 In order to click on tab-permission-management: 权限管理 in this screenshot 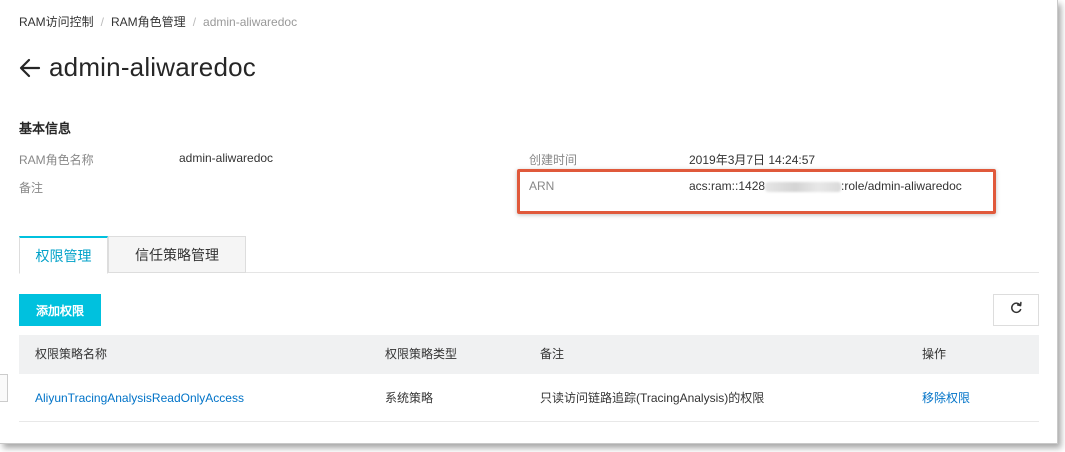, I will do `click(63, 255)`.